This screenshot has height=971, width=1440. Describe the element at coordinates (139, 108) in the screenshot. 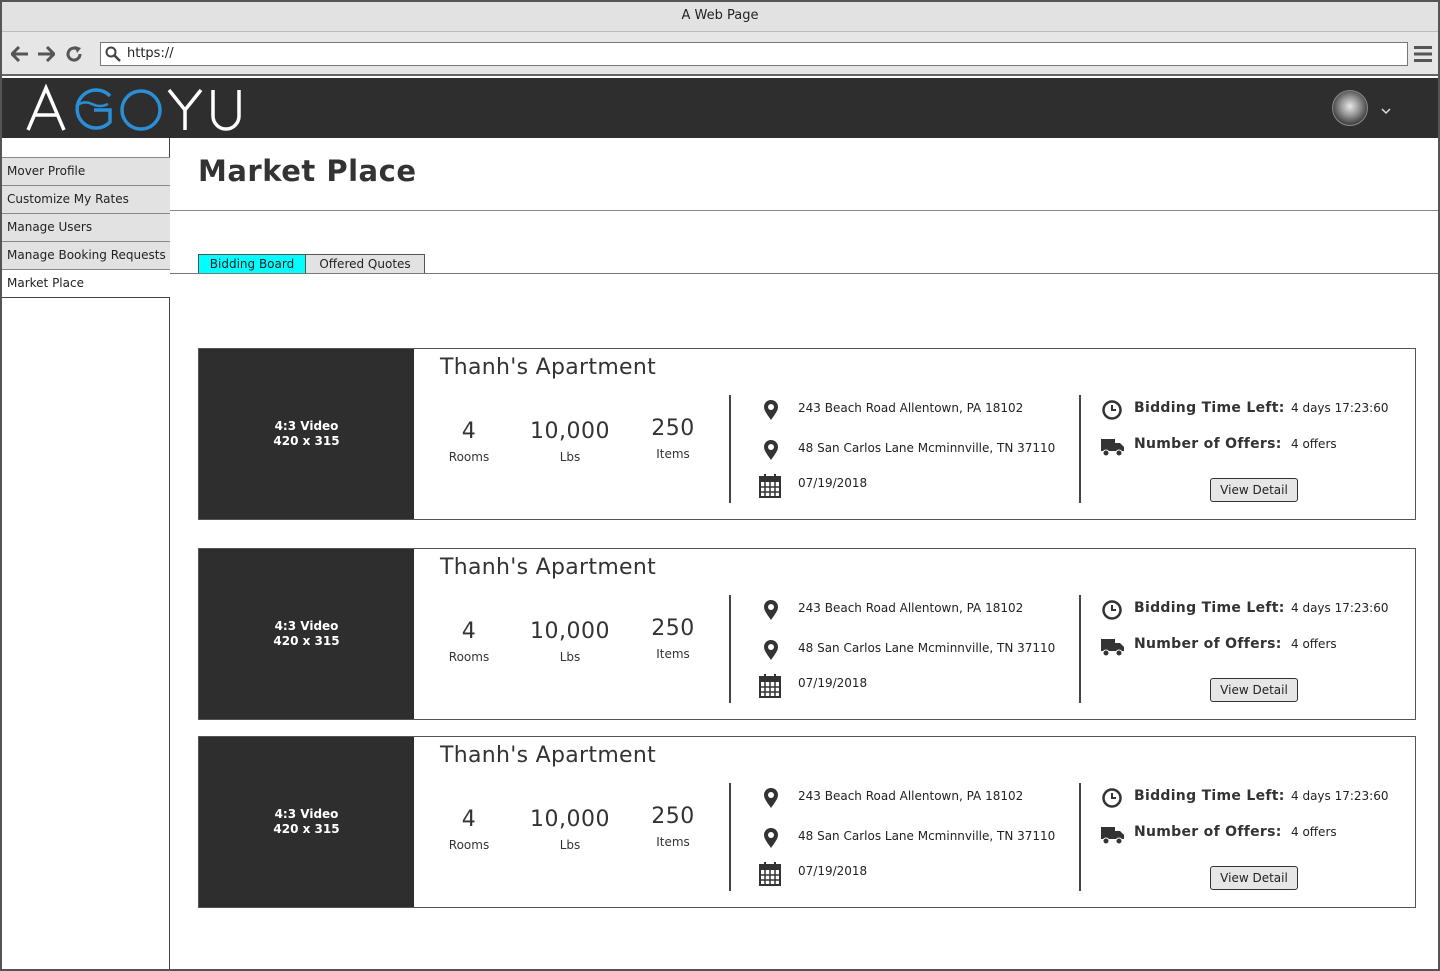

I see `agoyu-logo` at that location.